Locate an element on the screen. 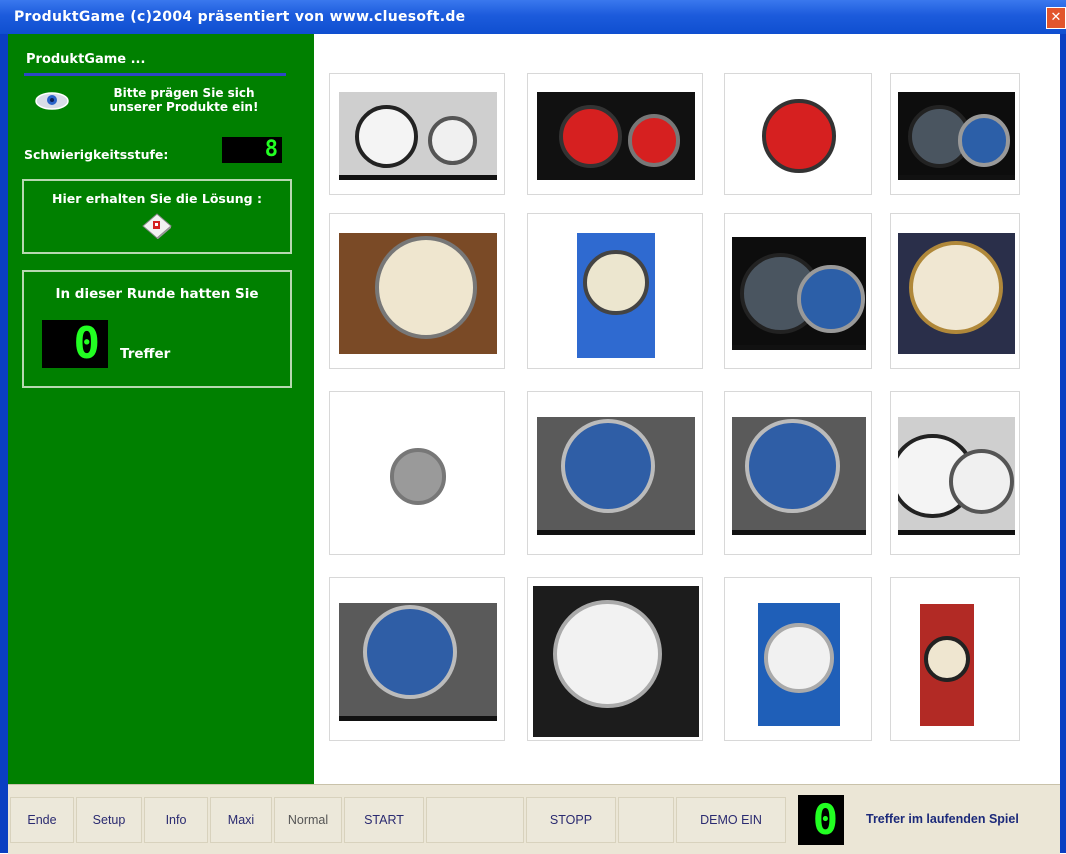  eye-icon is located at coordinates (52, 101).